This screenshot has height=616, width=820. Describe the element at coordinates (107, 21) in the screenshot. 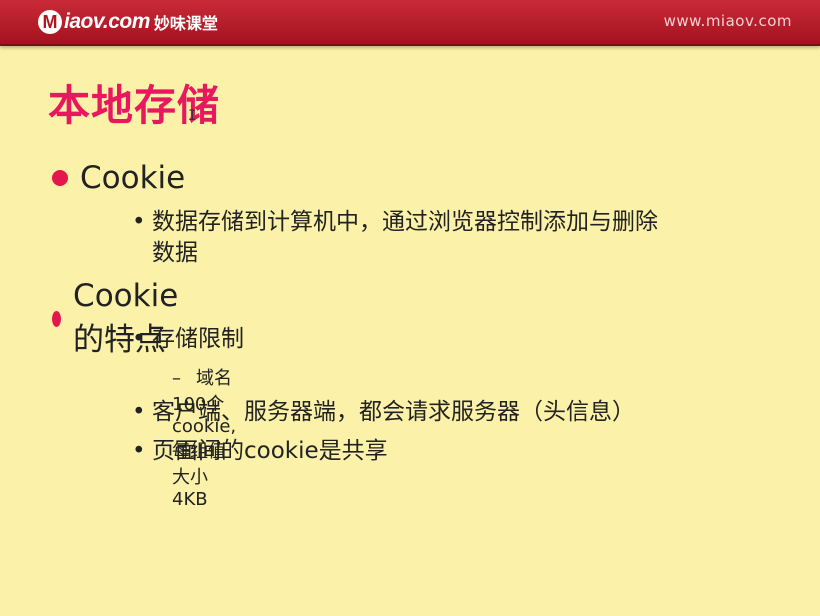

I see `logo-text: iaov.com` at that location.